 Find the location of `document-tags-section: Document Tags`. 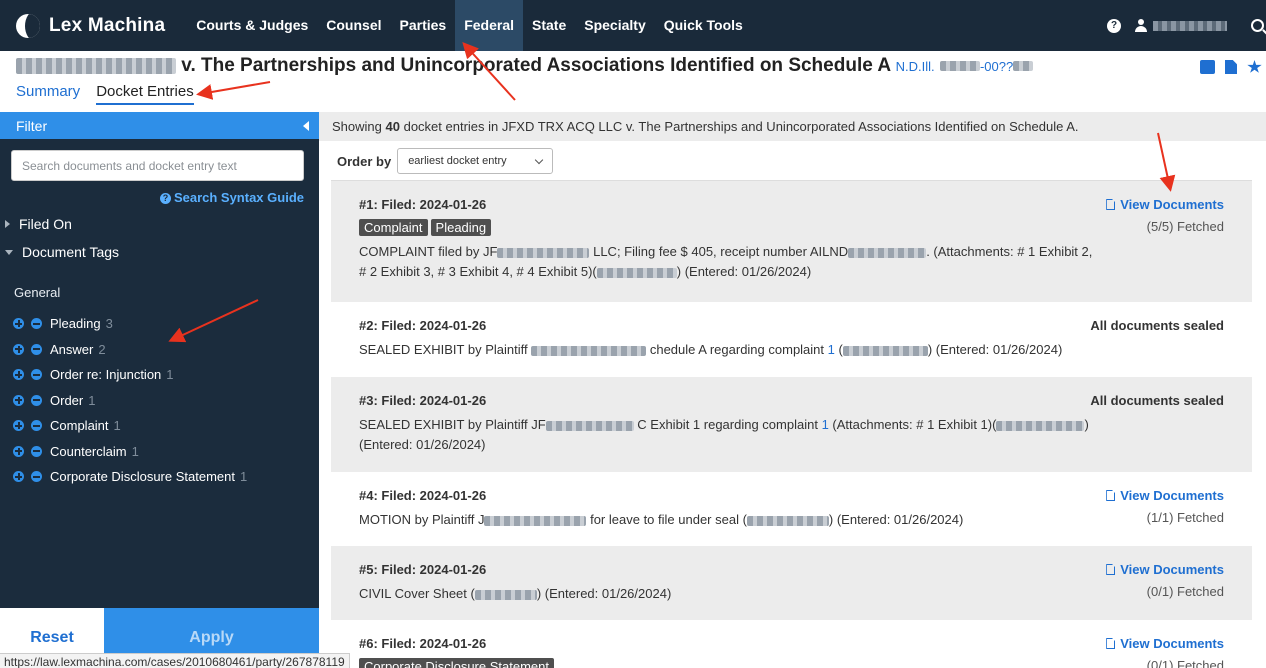

document-tags-section: Document Tags is located at coordinates (159, 252).